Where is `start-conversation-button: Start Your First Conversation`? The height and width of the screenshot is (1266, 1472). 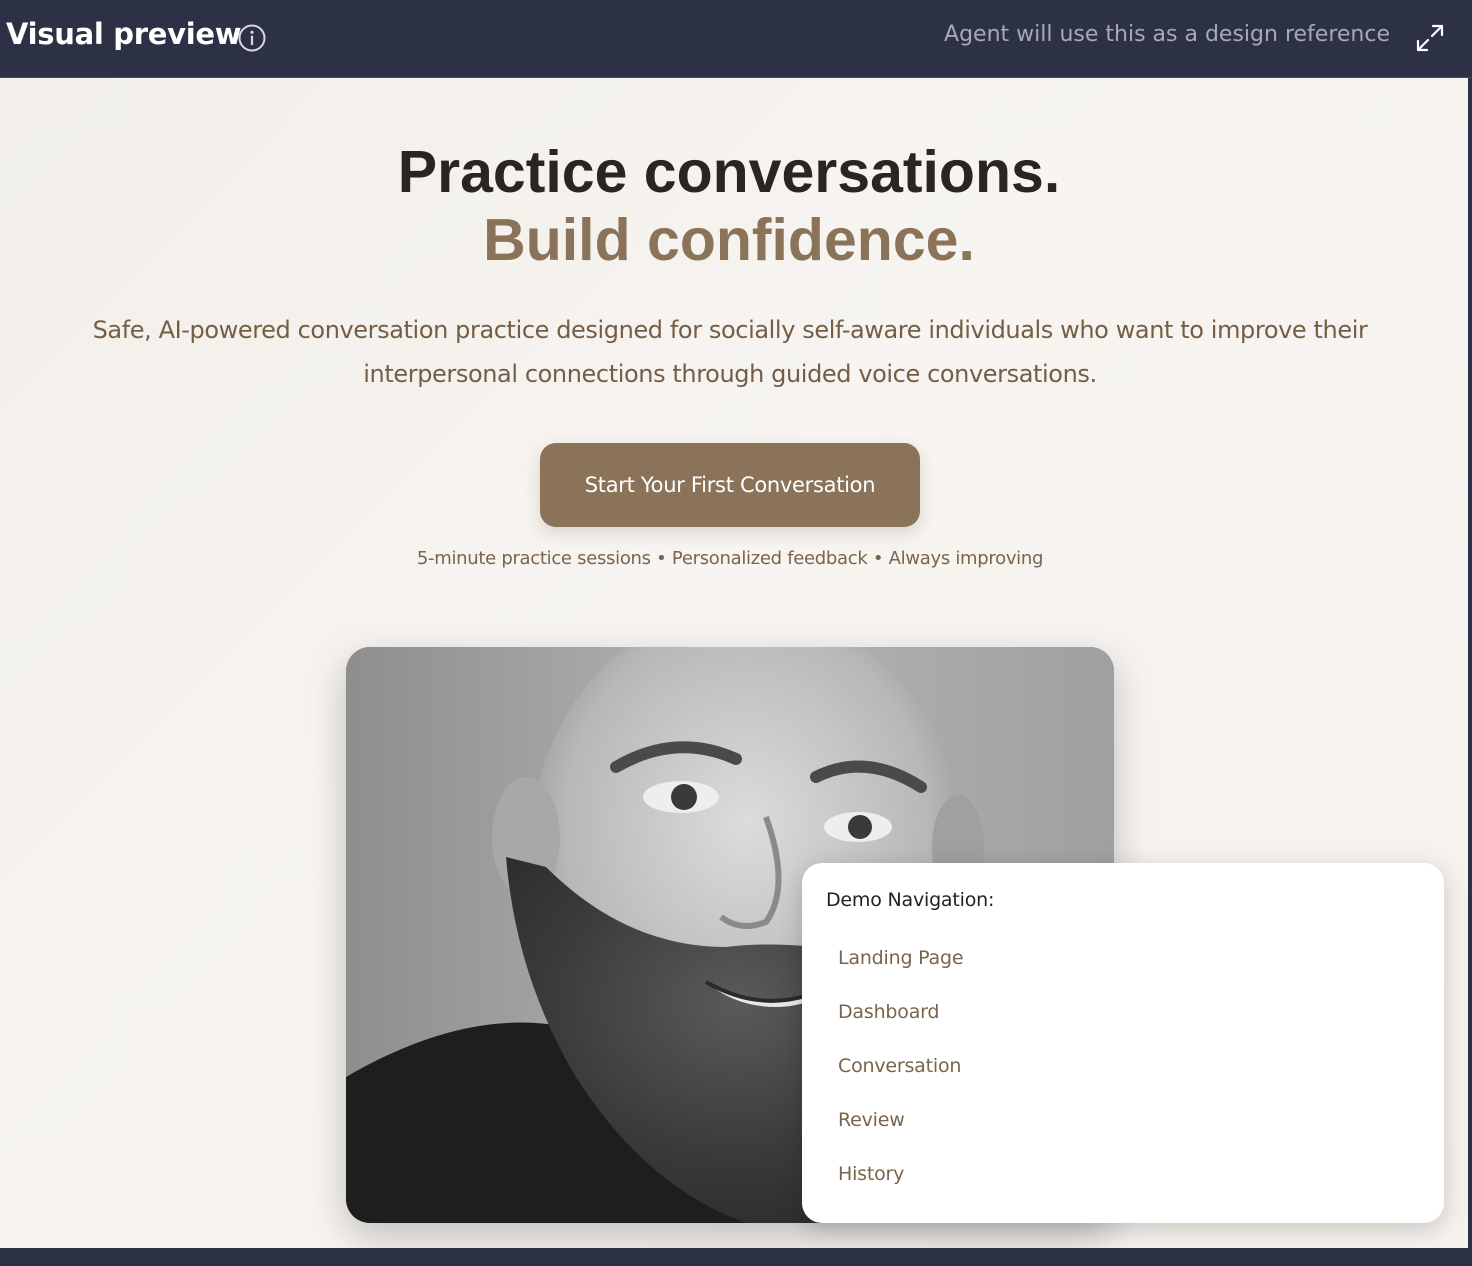 start-conversation-button: Start Your First Conversation is located at coordinates (730, 485).